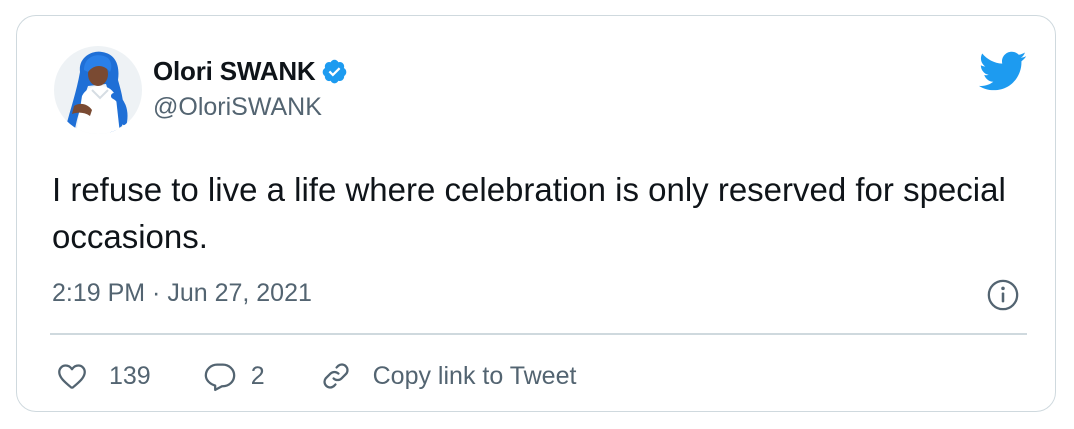 This screenshot has width=1074, height=429. Describe the element at coordinates (538, 334) in the screenshot. I see `divider` at that location.